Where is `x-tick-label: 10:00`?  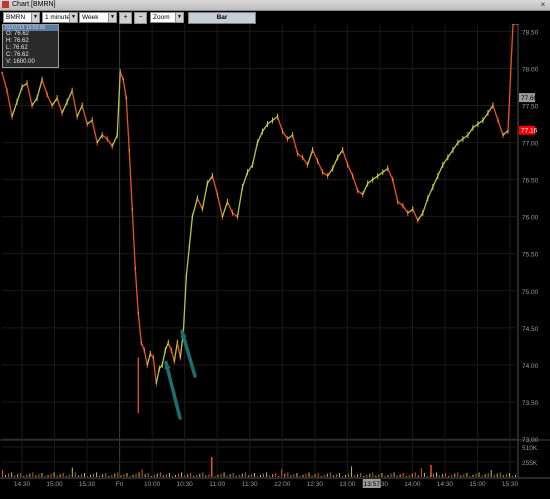
x-tick-label: 10:00 is located at coordinates (152, 484).